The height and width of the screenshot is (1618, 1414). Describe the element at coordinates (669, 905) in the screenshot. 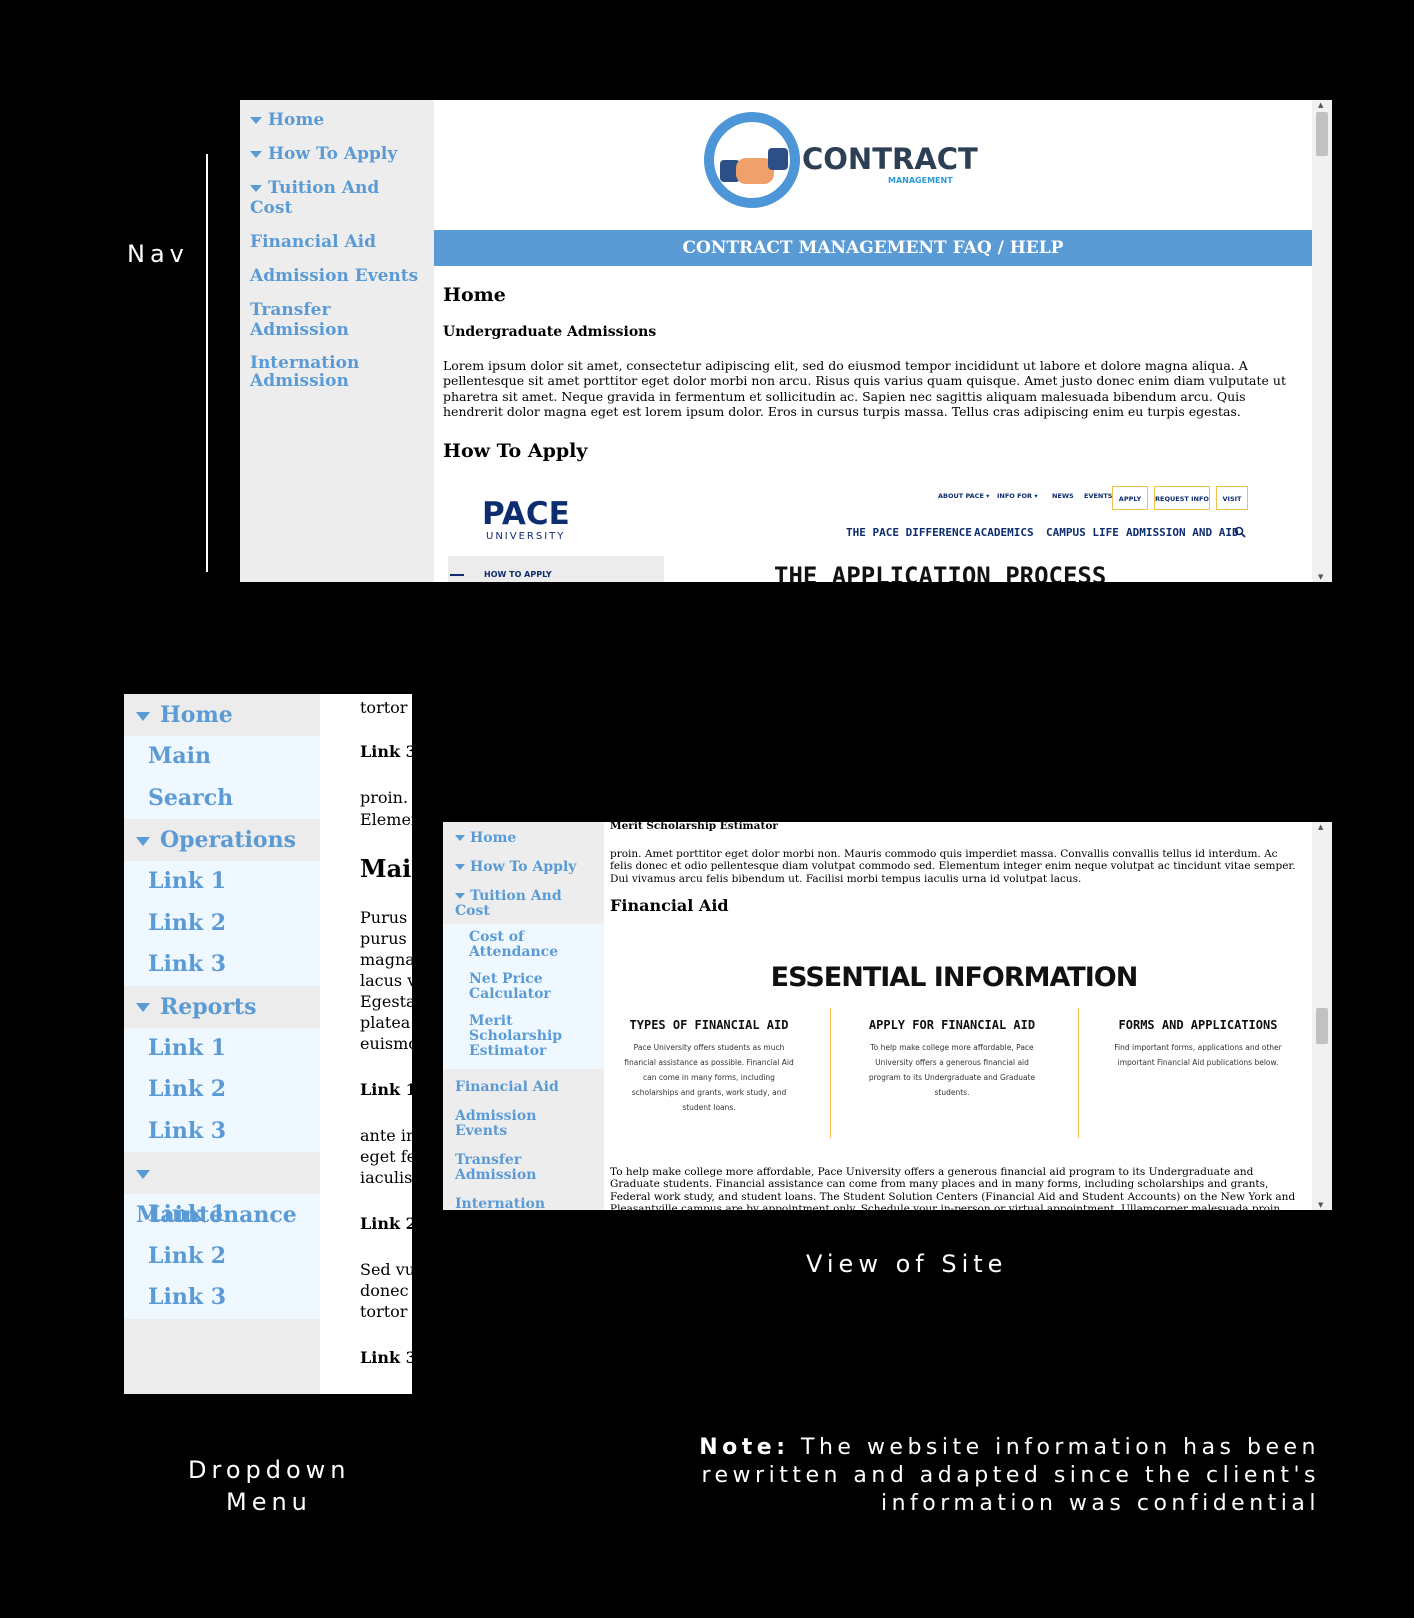

I see `financial-aid-heading: Financial Aid` at that location.